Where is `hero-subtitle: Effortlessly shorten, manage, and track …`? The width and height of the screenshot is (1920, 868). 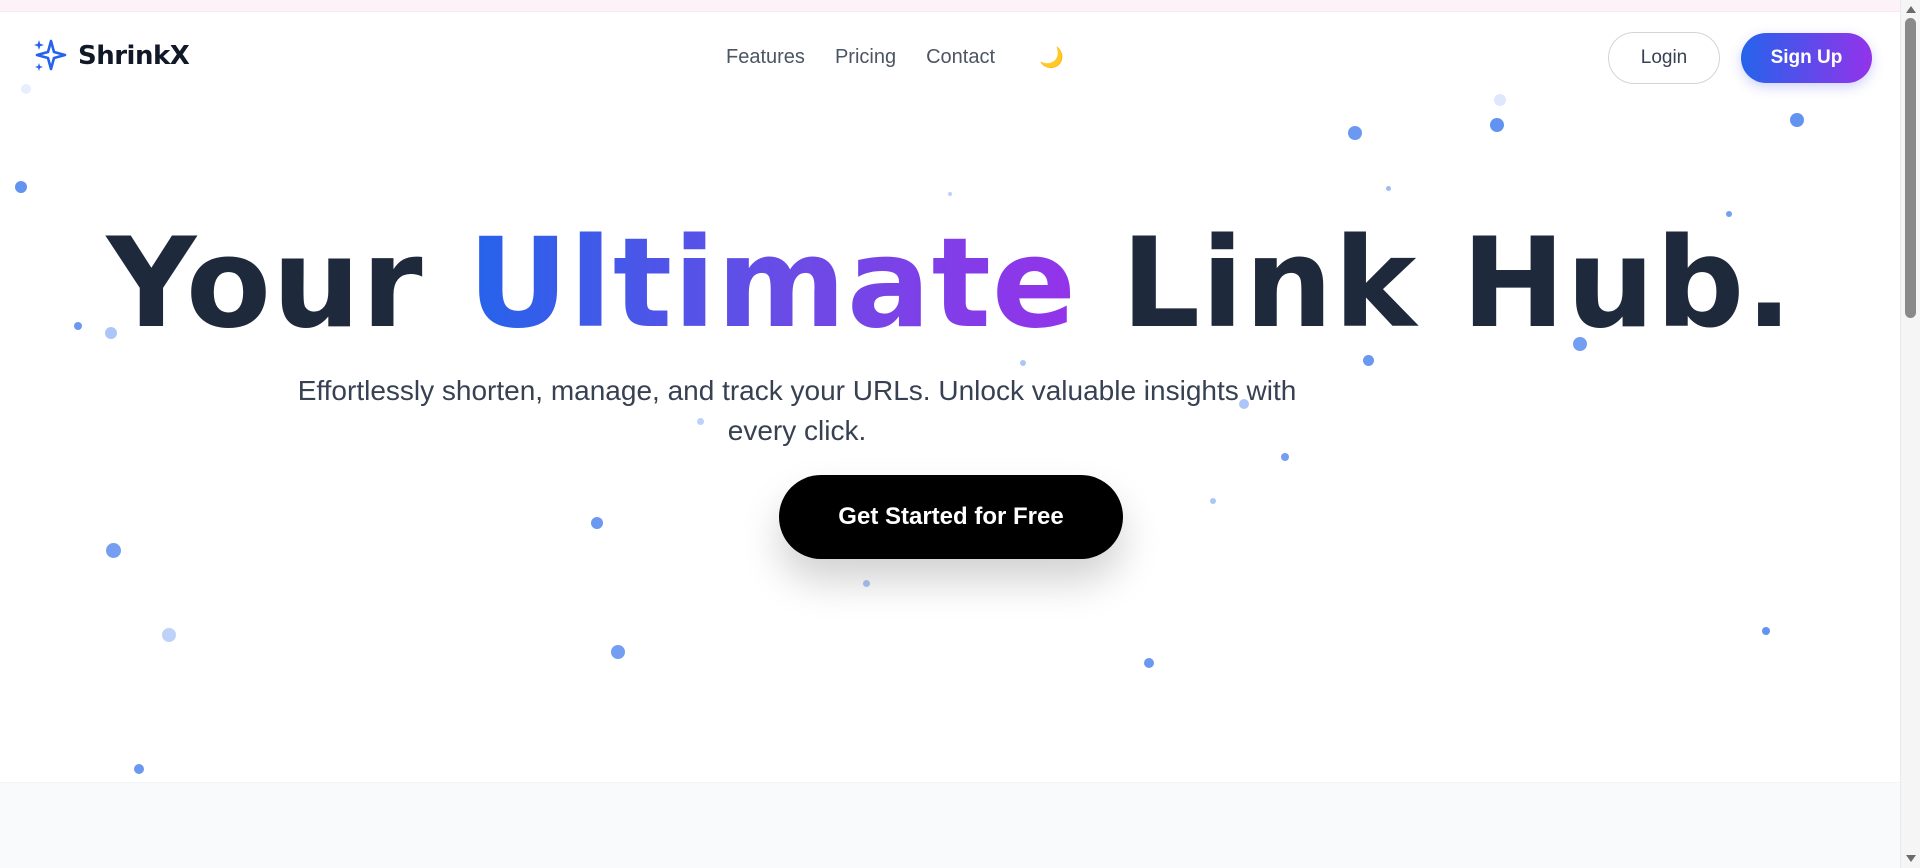
hero-subtitle: Effortlessly shorten, manage, and track … is located at coordinates (797, 410).